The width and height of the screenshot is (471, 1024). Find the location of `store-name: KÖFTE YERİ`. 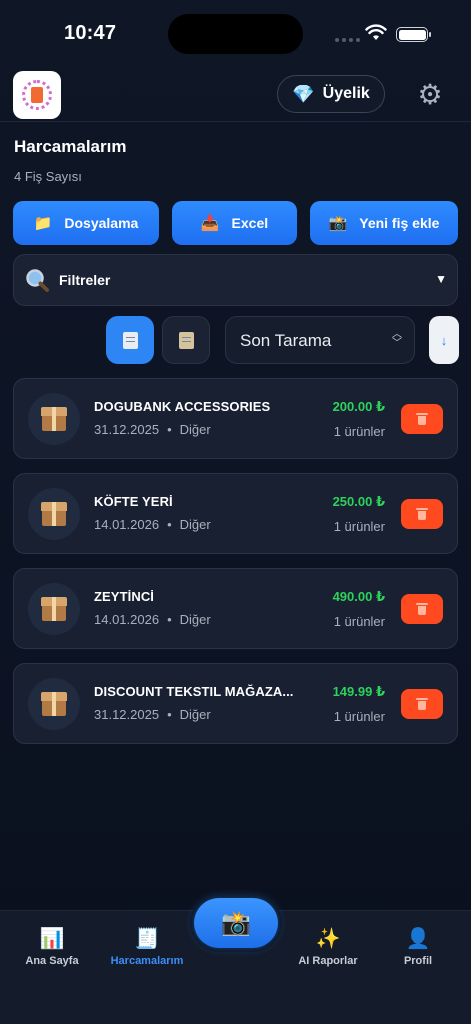

store-name: KÖFTE YERİ is located at coordinates (133, 501).